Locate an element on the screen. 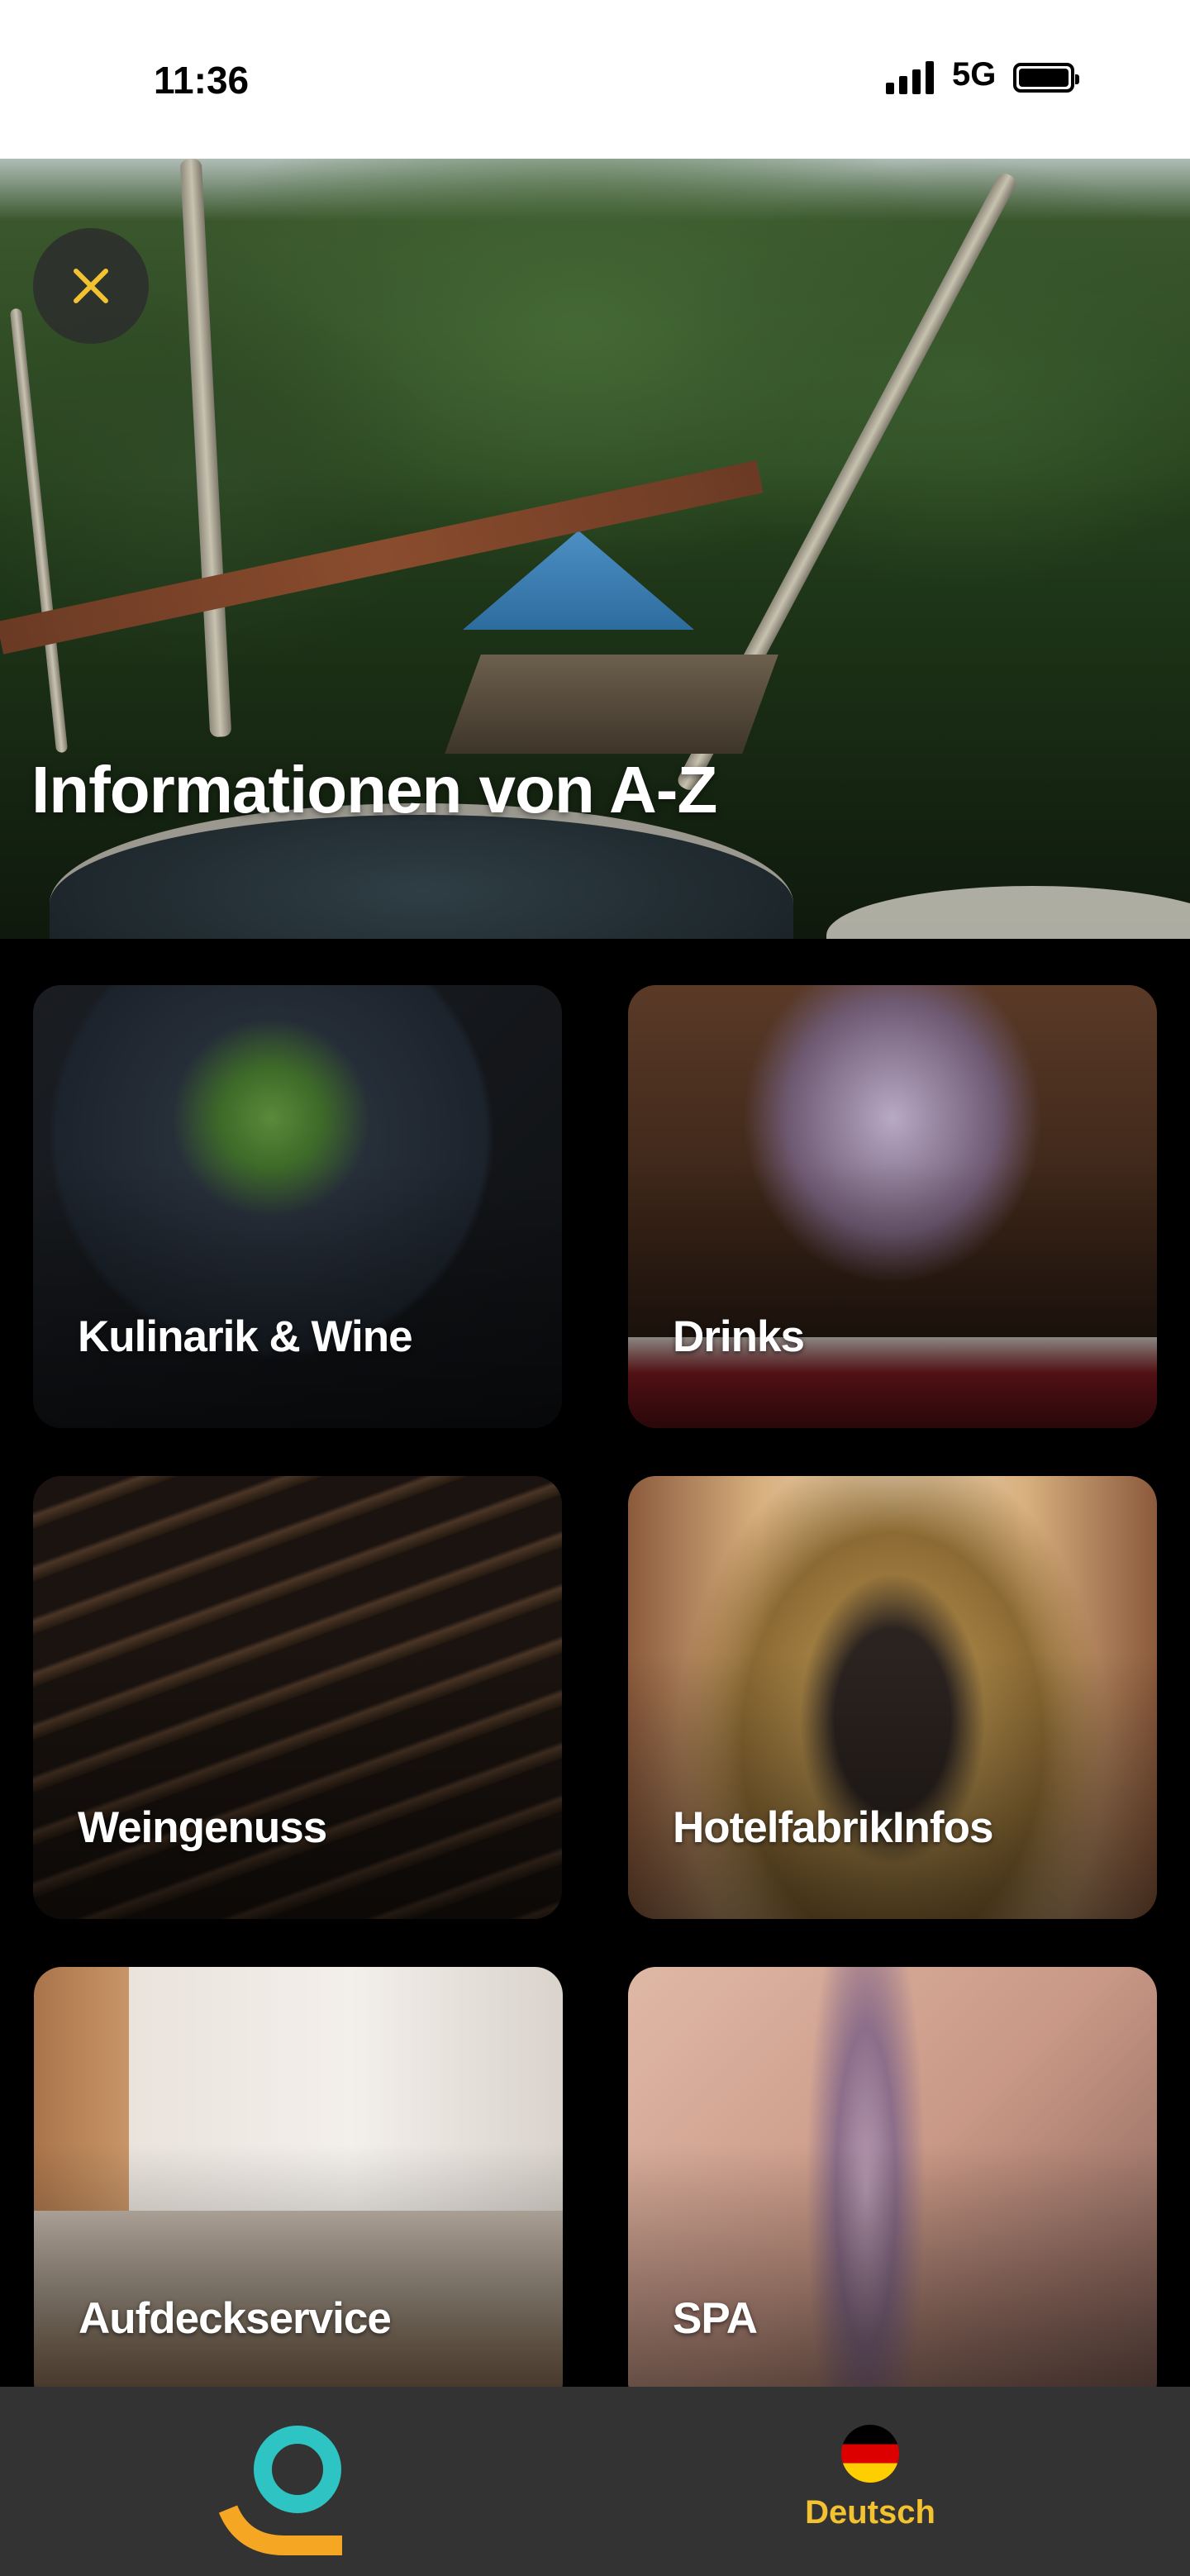 The width and height of the screenshot is (1190, 2576). category-label: Drinks is located at coordinates (739, 1337).